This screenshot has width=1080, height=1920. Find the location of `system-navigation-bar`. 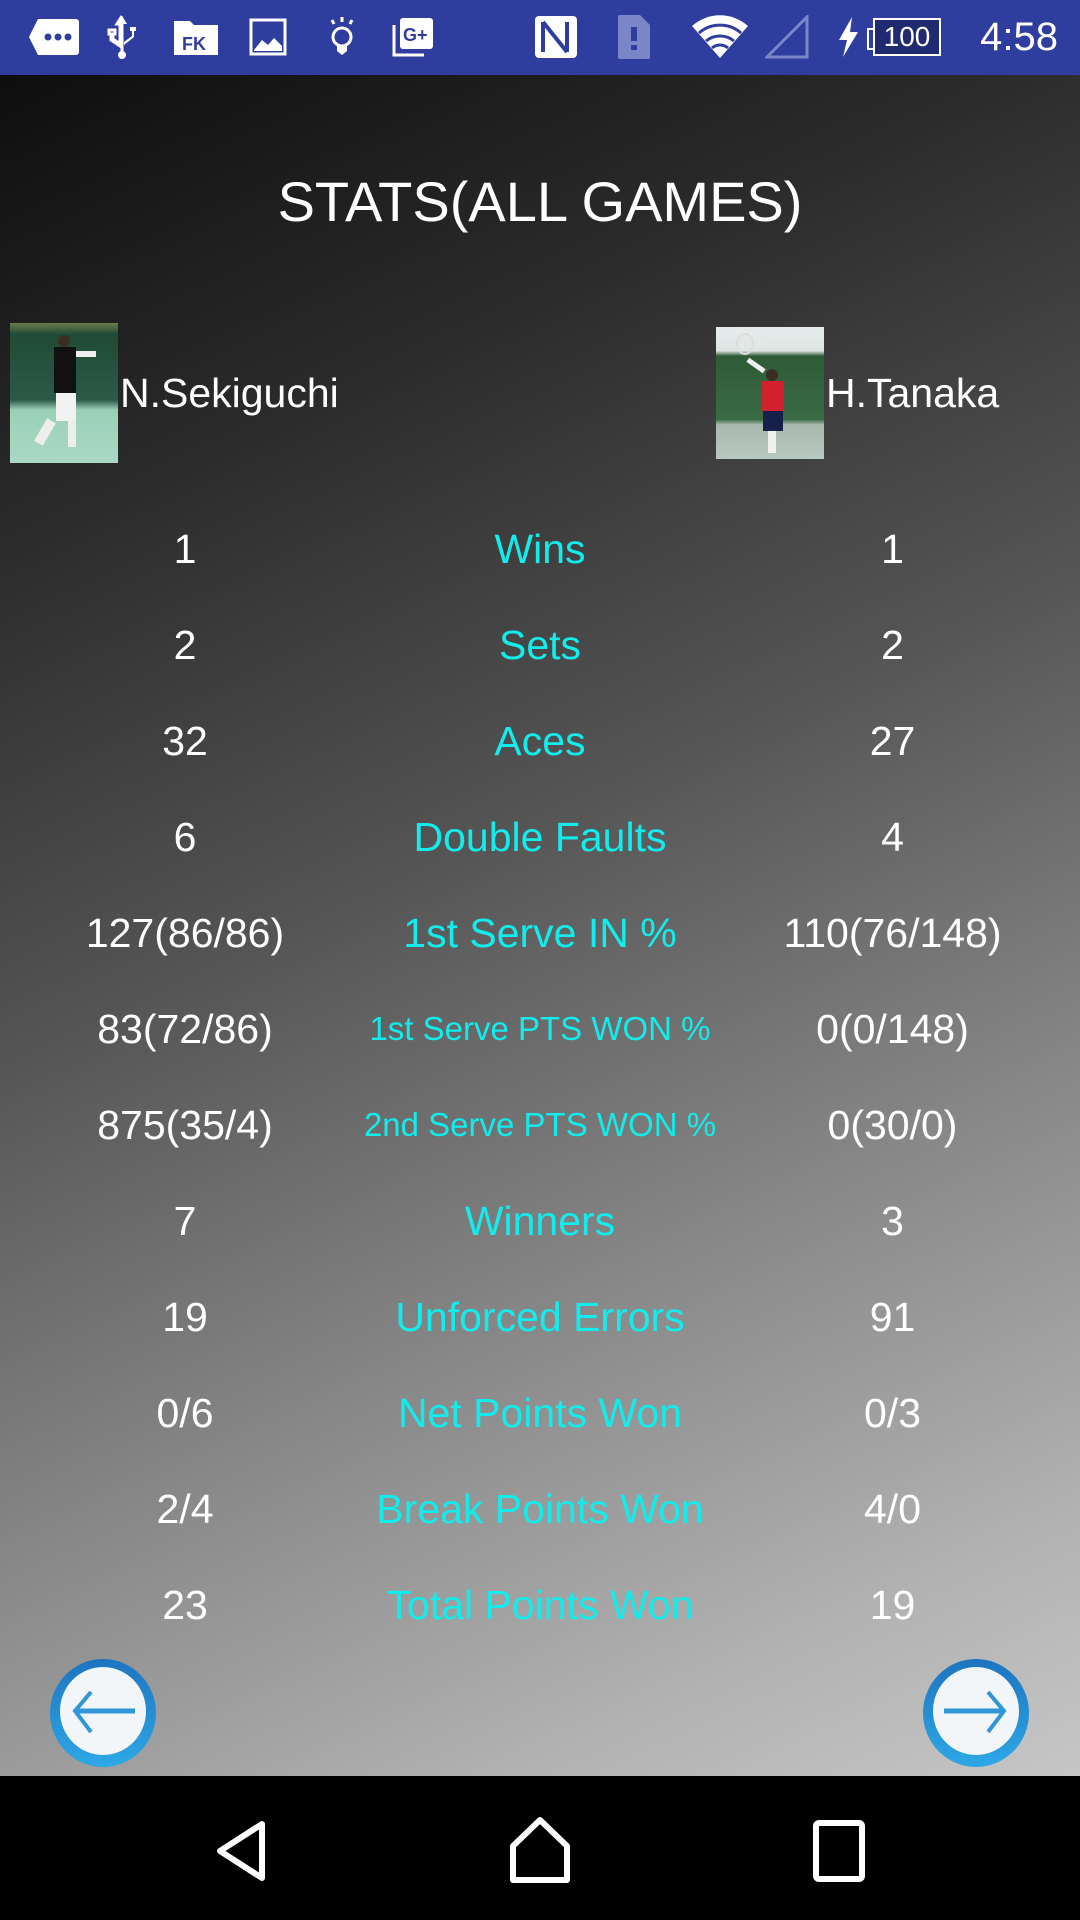

system-navigation-bar is located at coordinates (540, 1848).